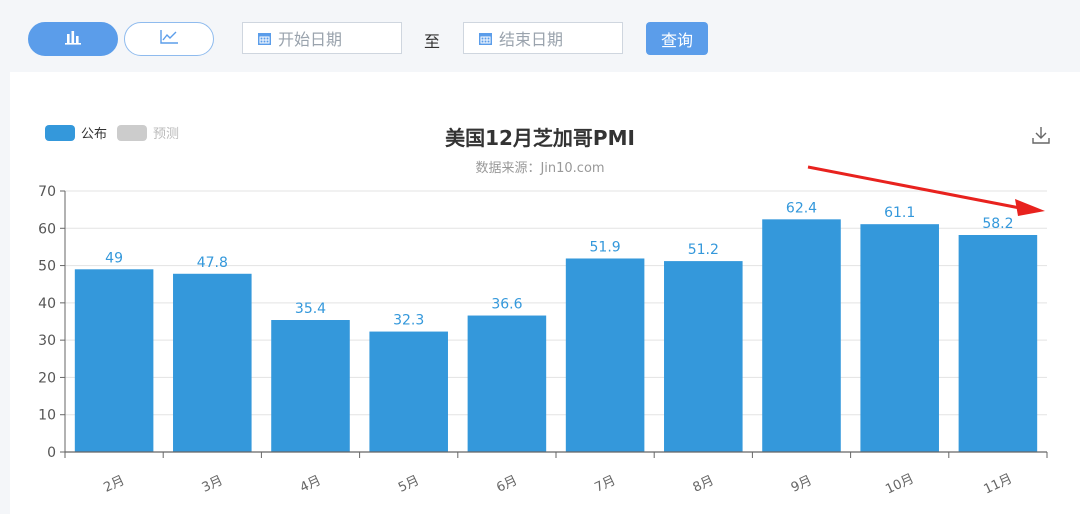 Image resolution: width=1080 pixels, height=514 pixels. I want to click on x-tick-label: 11月, so click(998, 484).